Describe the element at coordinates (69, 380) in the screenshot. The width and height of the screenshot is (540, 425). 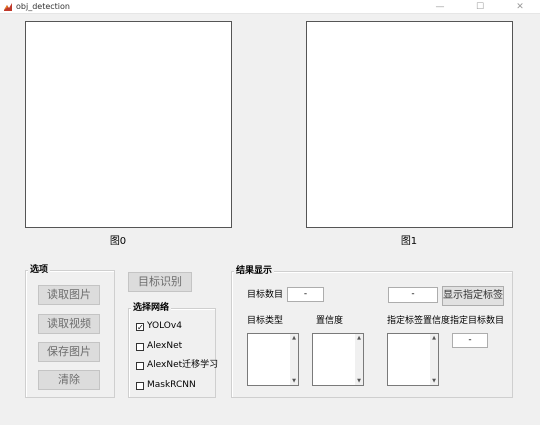
I see `clear-button: 清除` at that location.